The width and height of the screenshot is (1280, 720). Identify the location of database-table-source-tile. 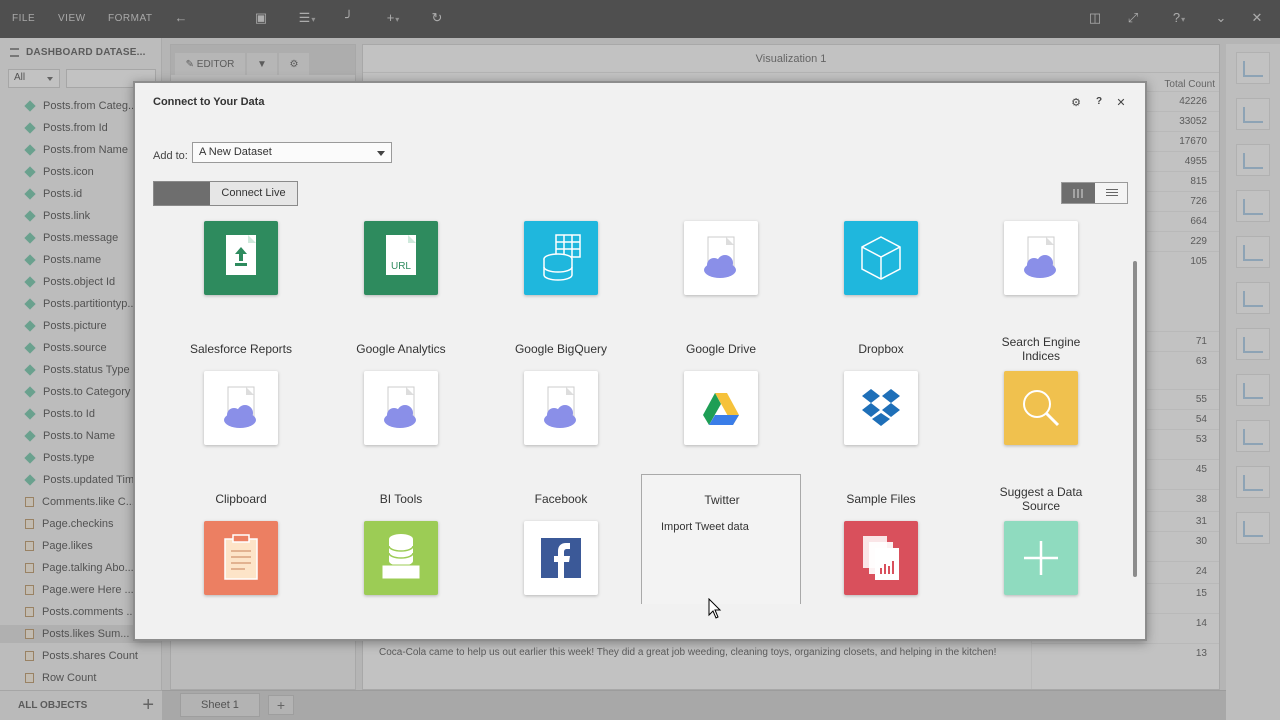
(561, 258).